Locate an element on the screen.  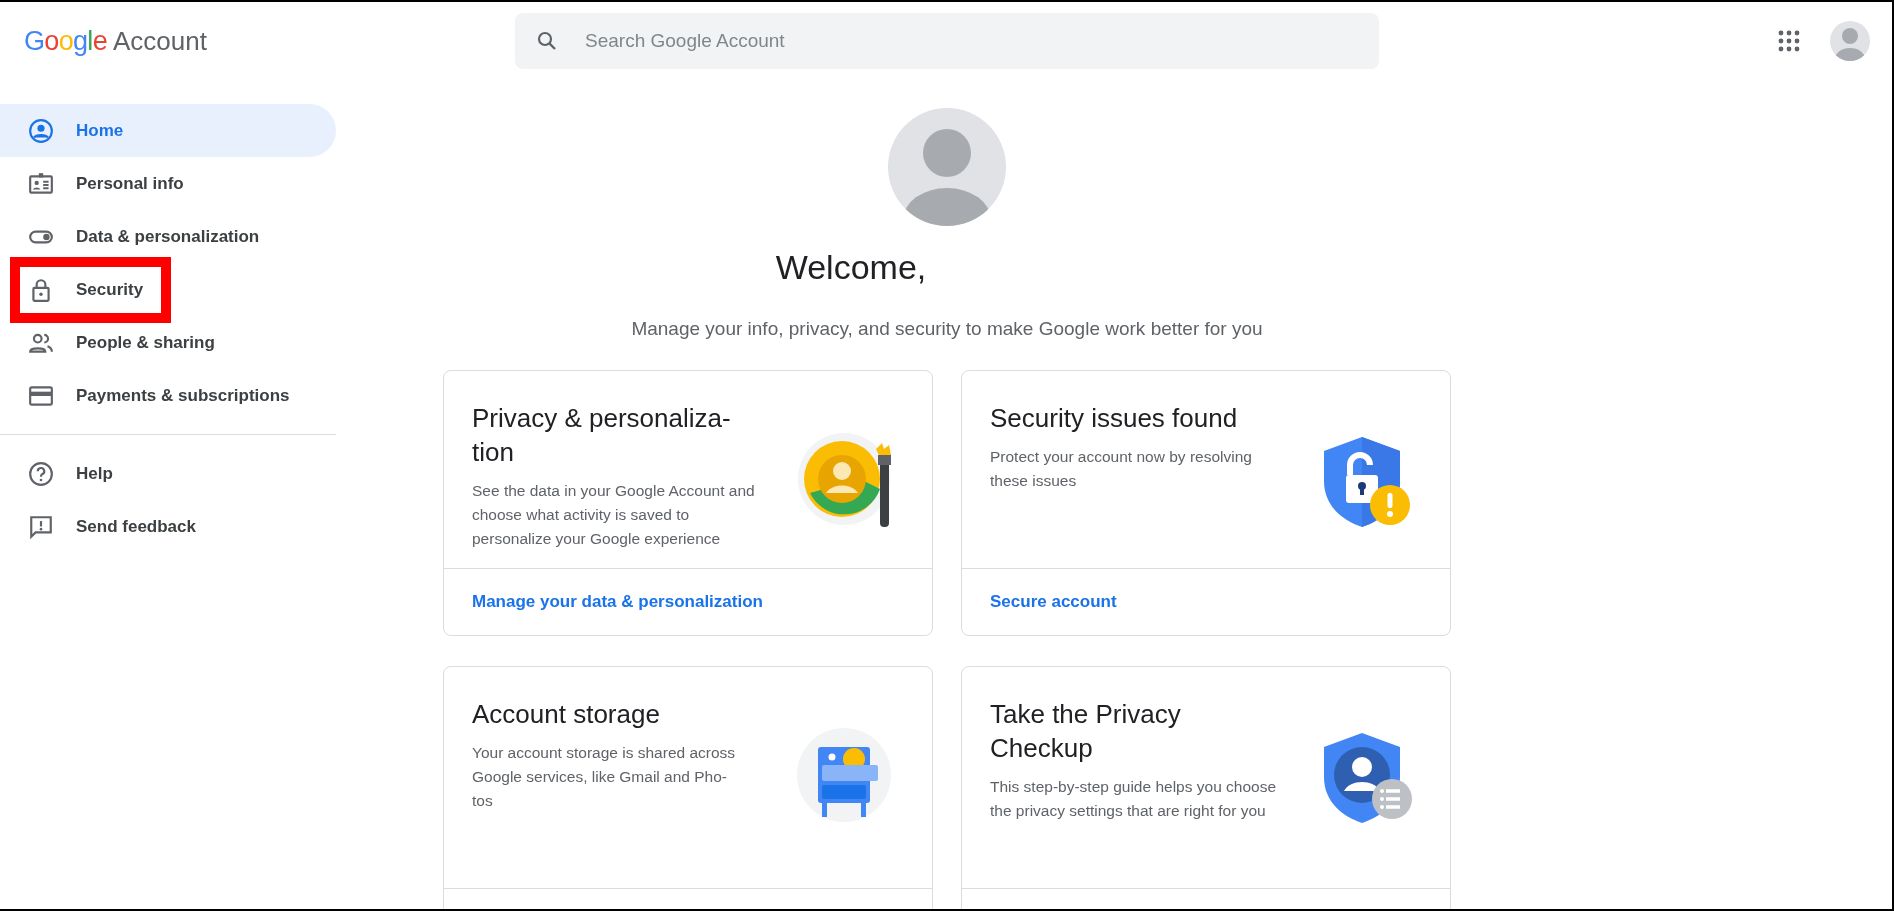
card-title: Take the Privacy Checkup is located at coordinates (1086, 731).